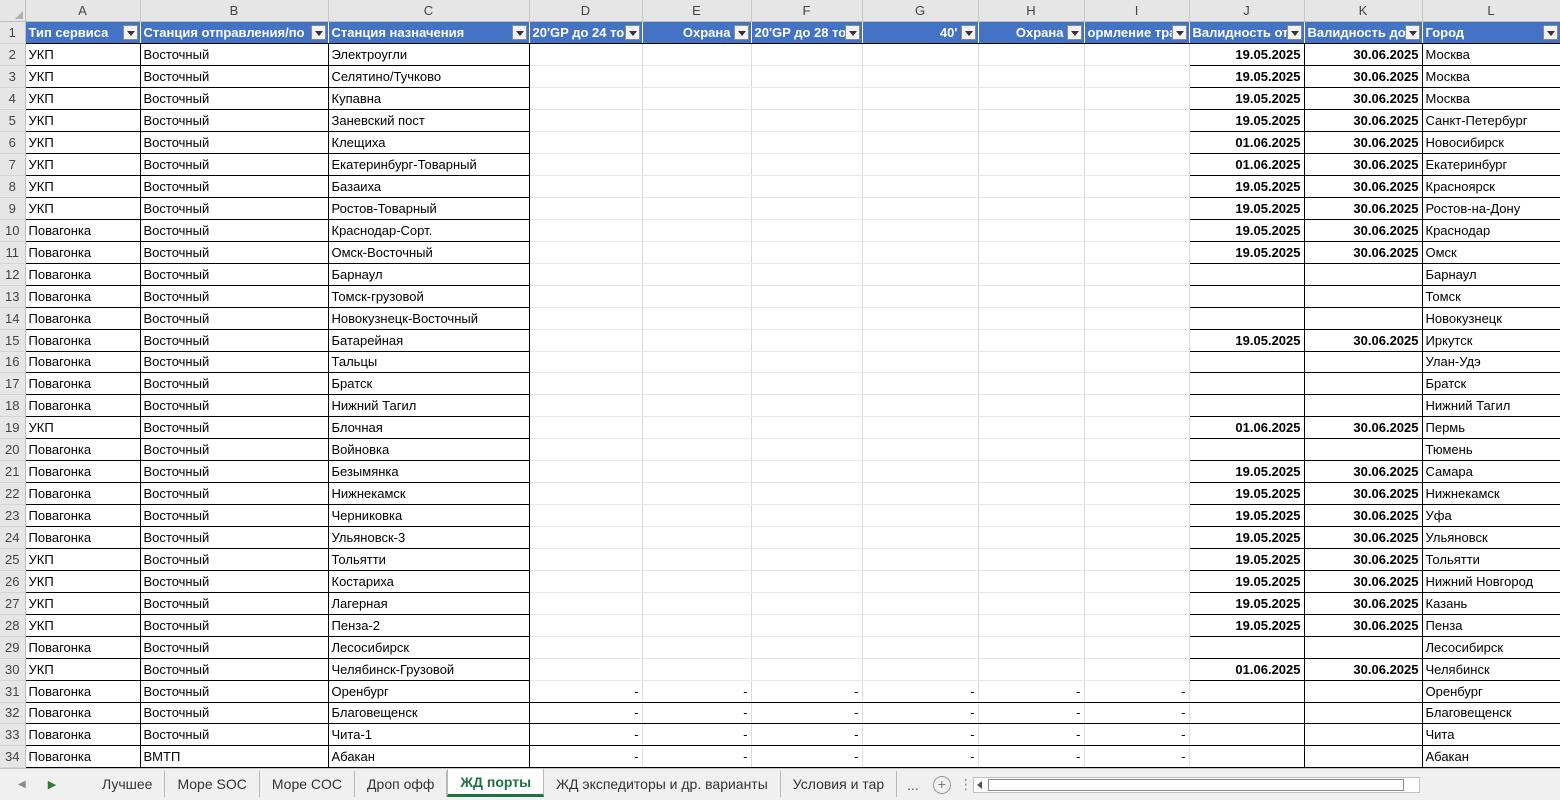 The image size is (1560, 800). Describe the element at coordinates (429, 164) in the screenshot. I see `cell-destination-station: Екатеринбург-Товарный` at that location.